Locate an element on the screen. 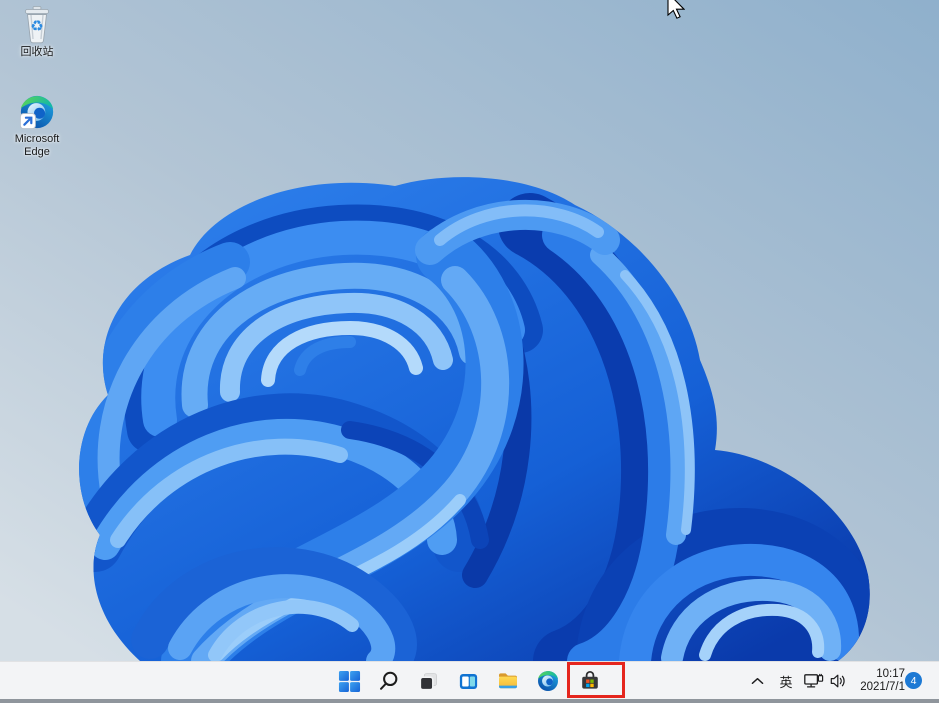  folder-icon is located at coordinates (508, 681).